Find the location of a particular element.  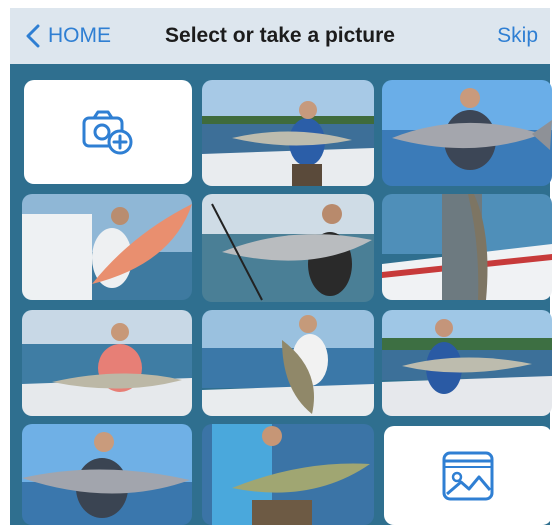

skip-button: Skip is located at coordinates (517, 36).